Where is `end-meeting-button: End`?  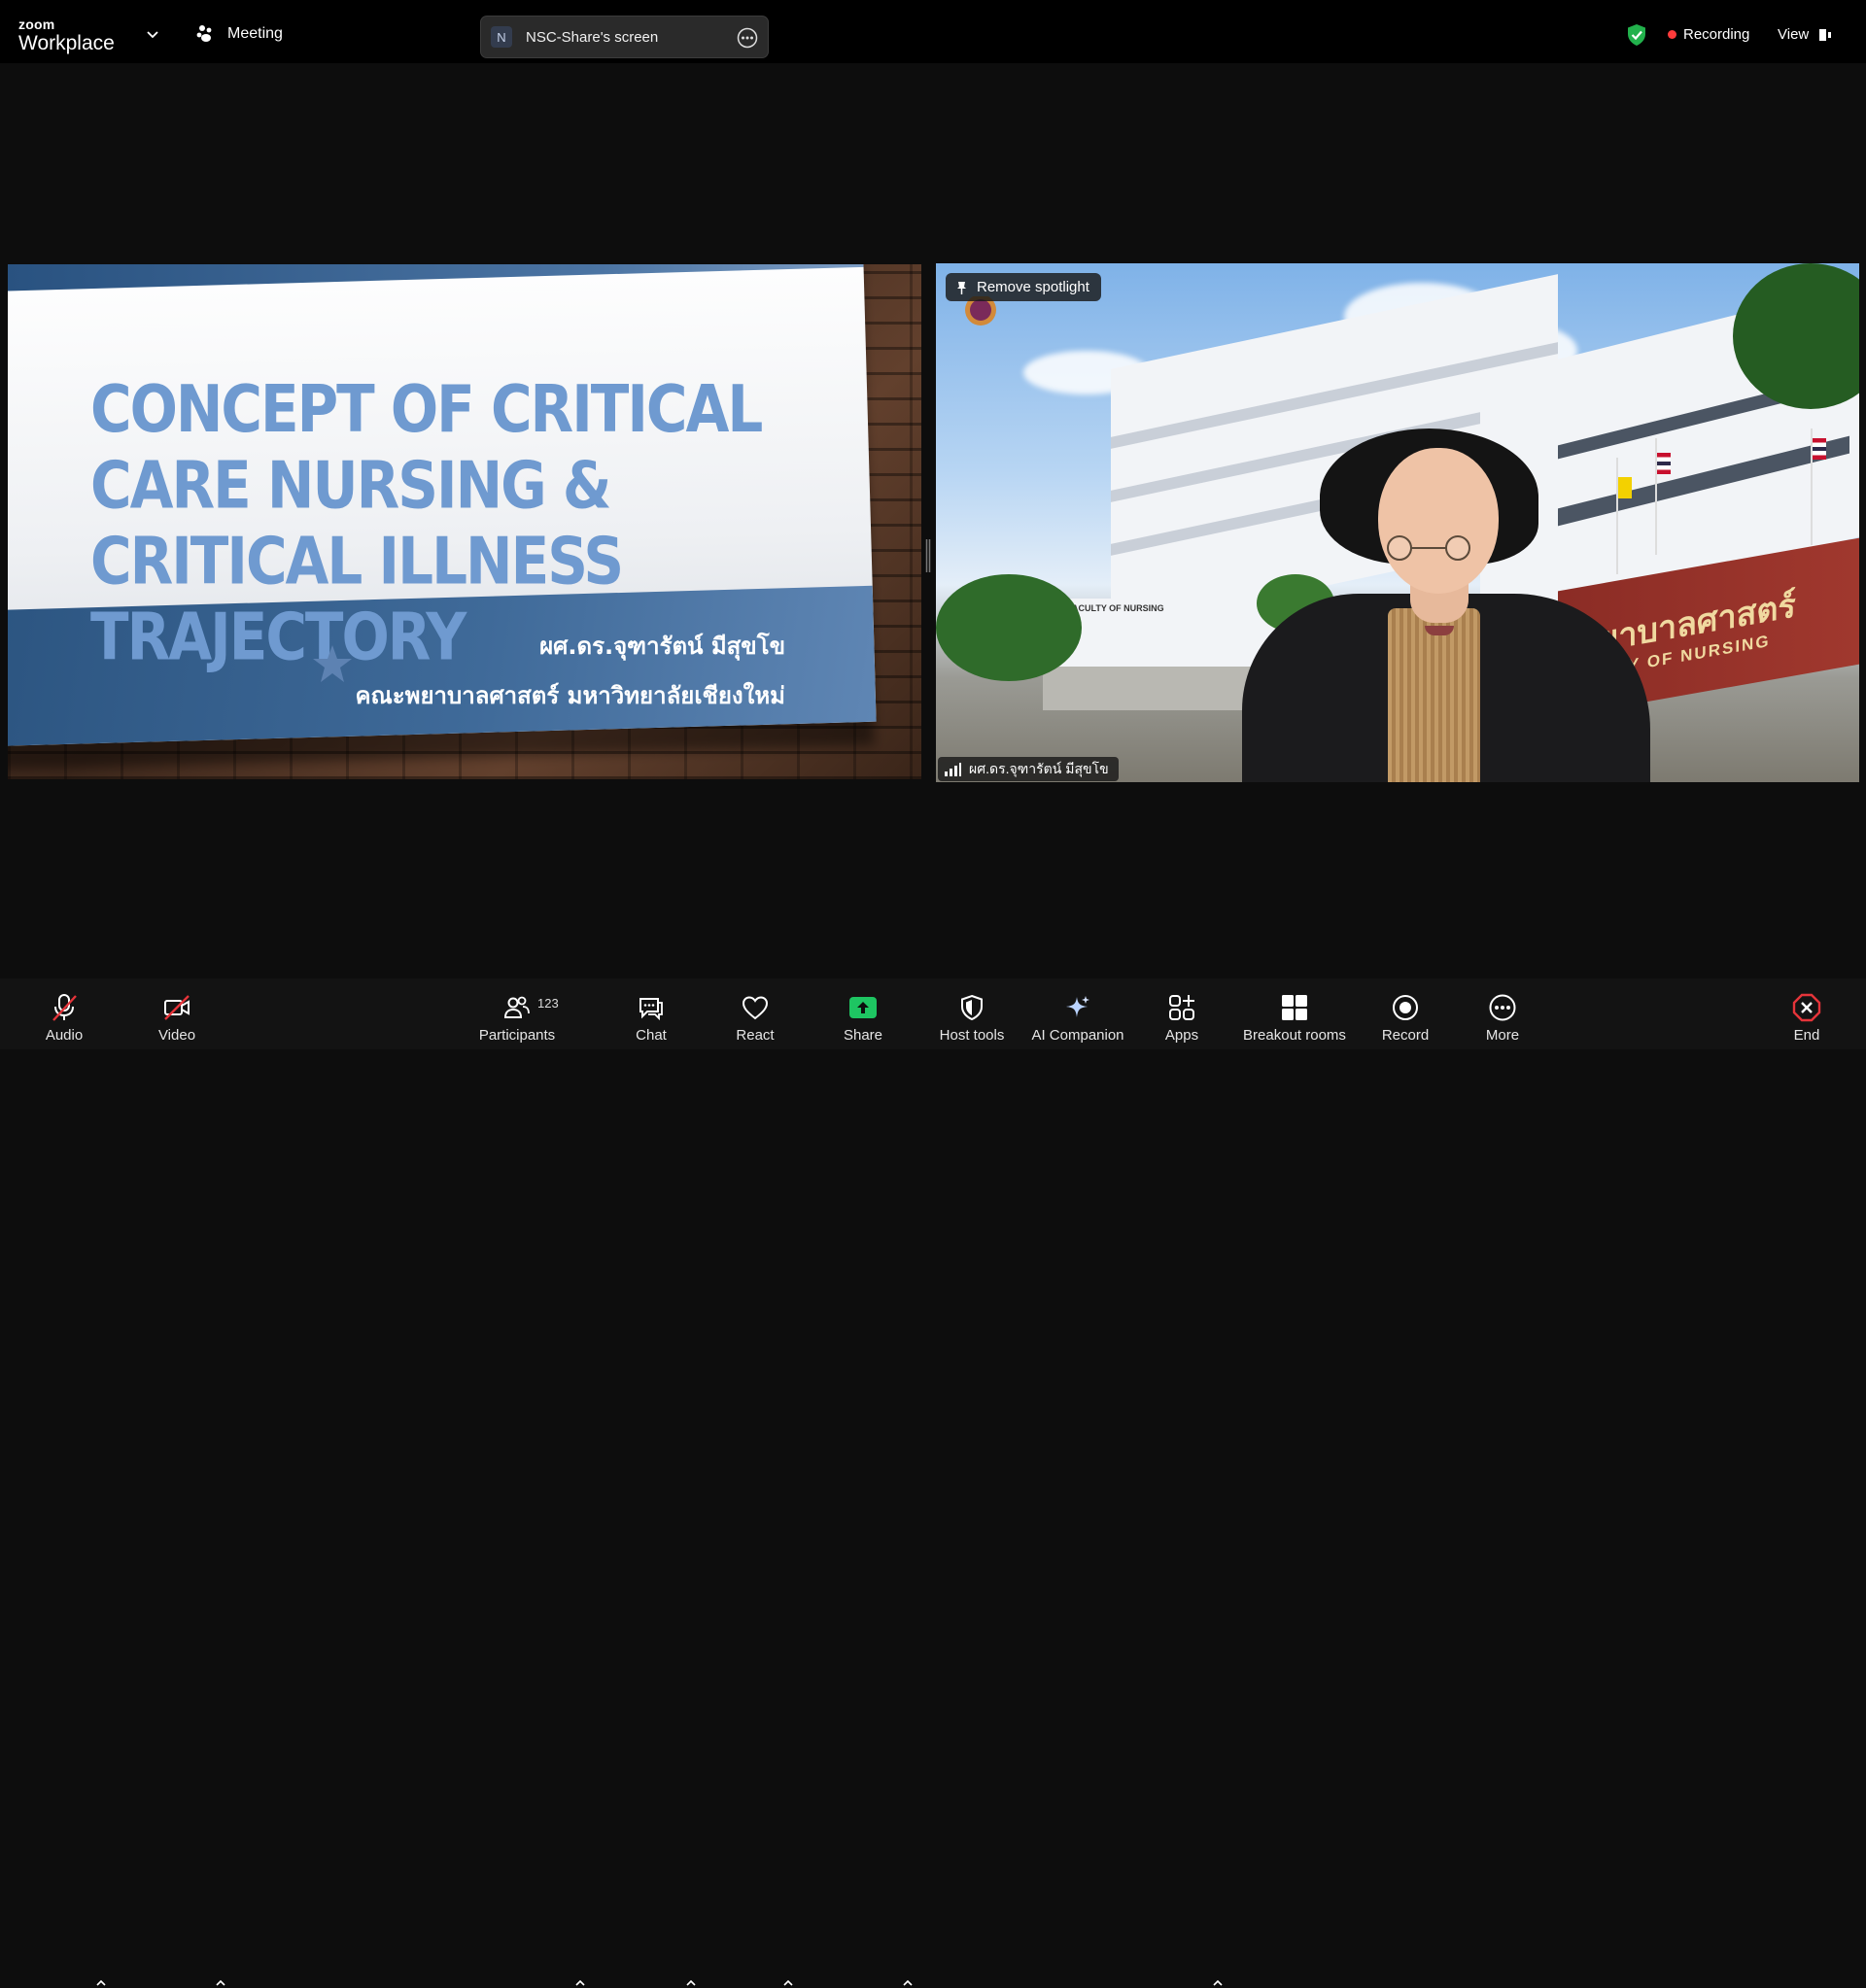 end-meeting-button: End is located at coordinates (1806, 1014).